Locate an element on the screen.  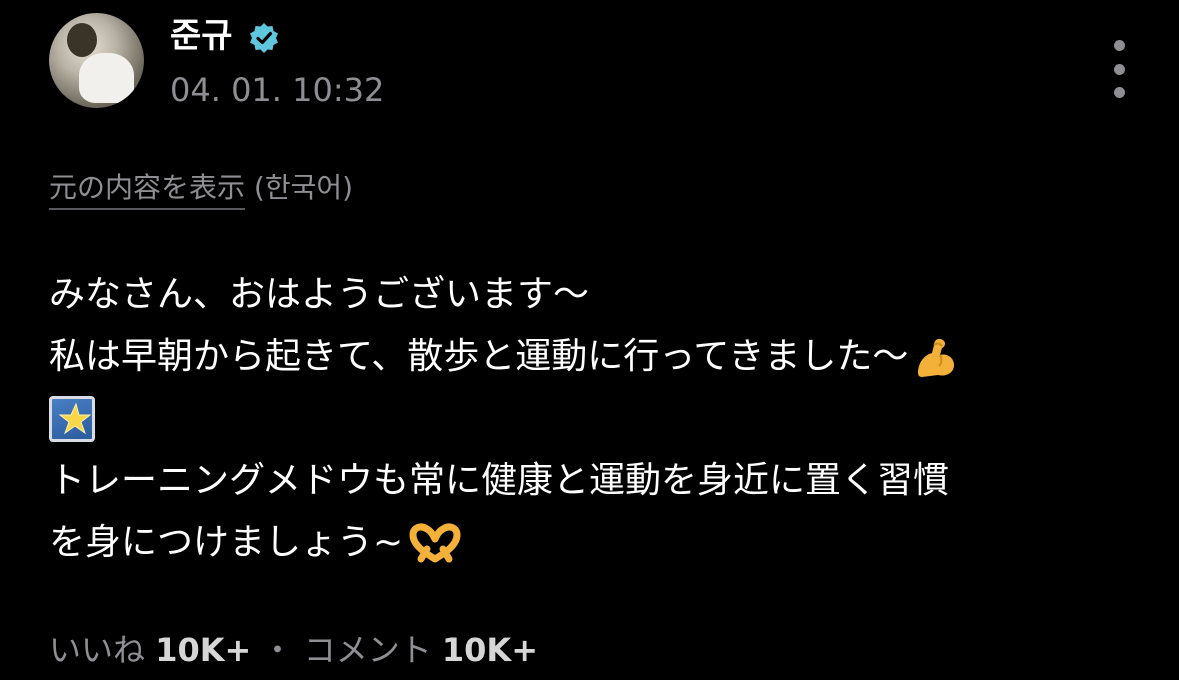
engagement-footer: いいね 10K+ ・ コメント 10K+ is located at coordinates (293, 650).